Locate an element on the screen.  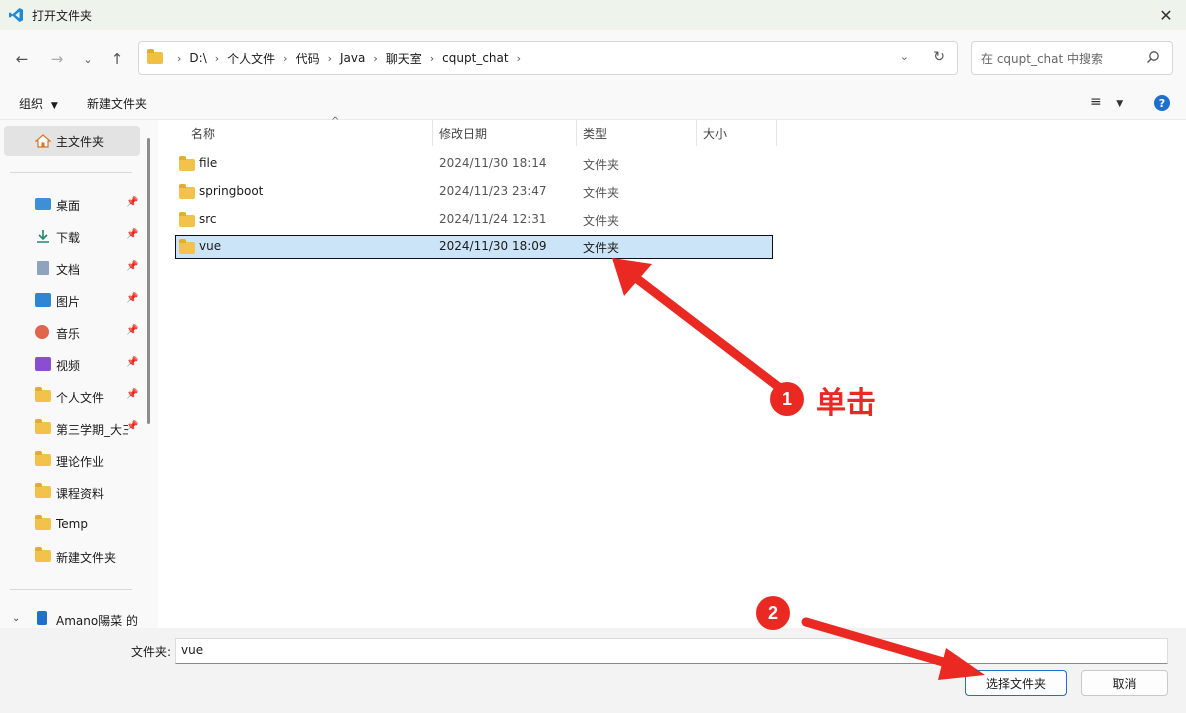
sidebar-item-videos: 视频 📌 is located at coordinates (75, 364).